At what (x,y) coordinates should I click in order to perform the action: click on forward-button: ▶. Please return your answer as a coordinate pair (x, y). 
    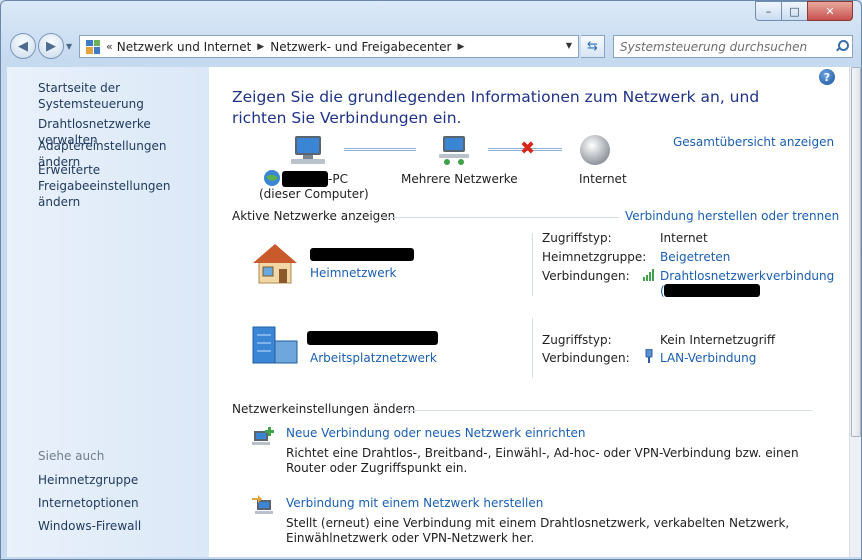
    Looking at the image, I should click on (51, 46).